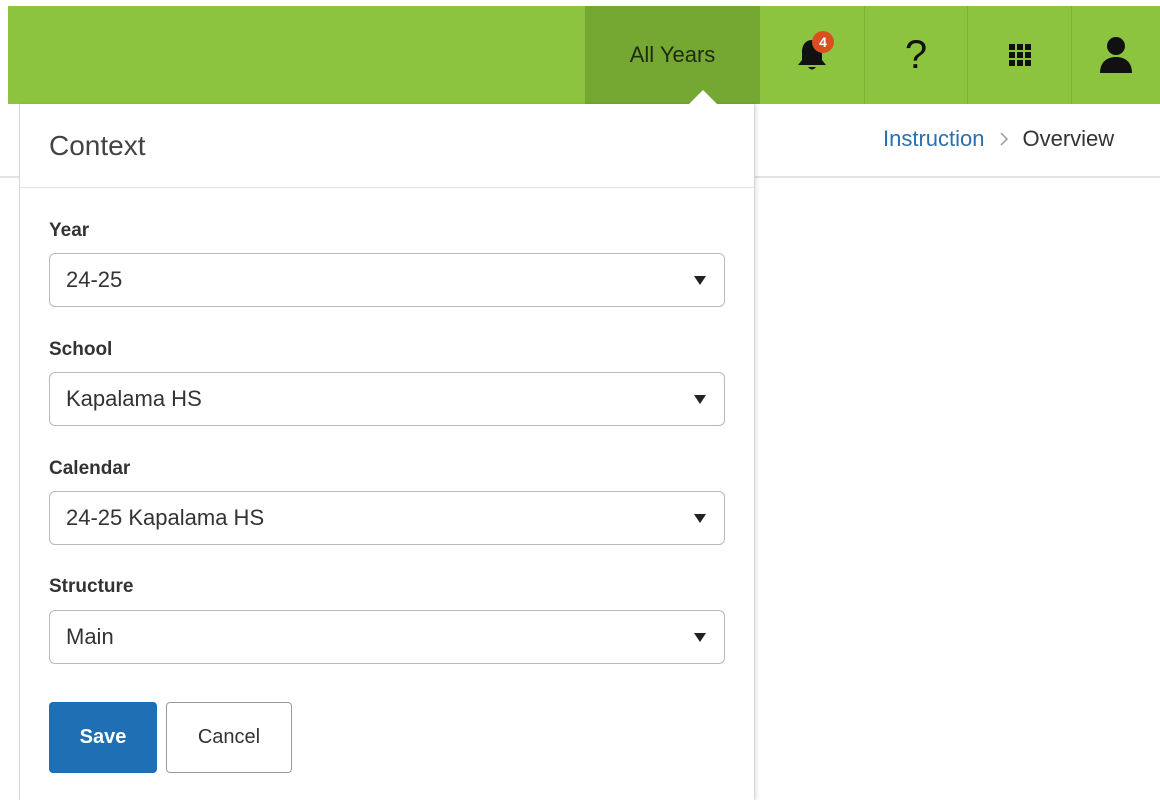 The width and height of the screenshot is (1160, 800). What do you see at coordinates (90, 468) in the screenshot?
I see `calendar-label: Calendar` at bounding box center [90, 468].